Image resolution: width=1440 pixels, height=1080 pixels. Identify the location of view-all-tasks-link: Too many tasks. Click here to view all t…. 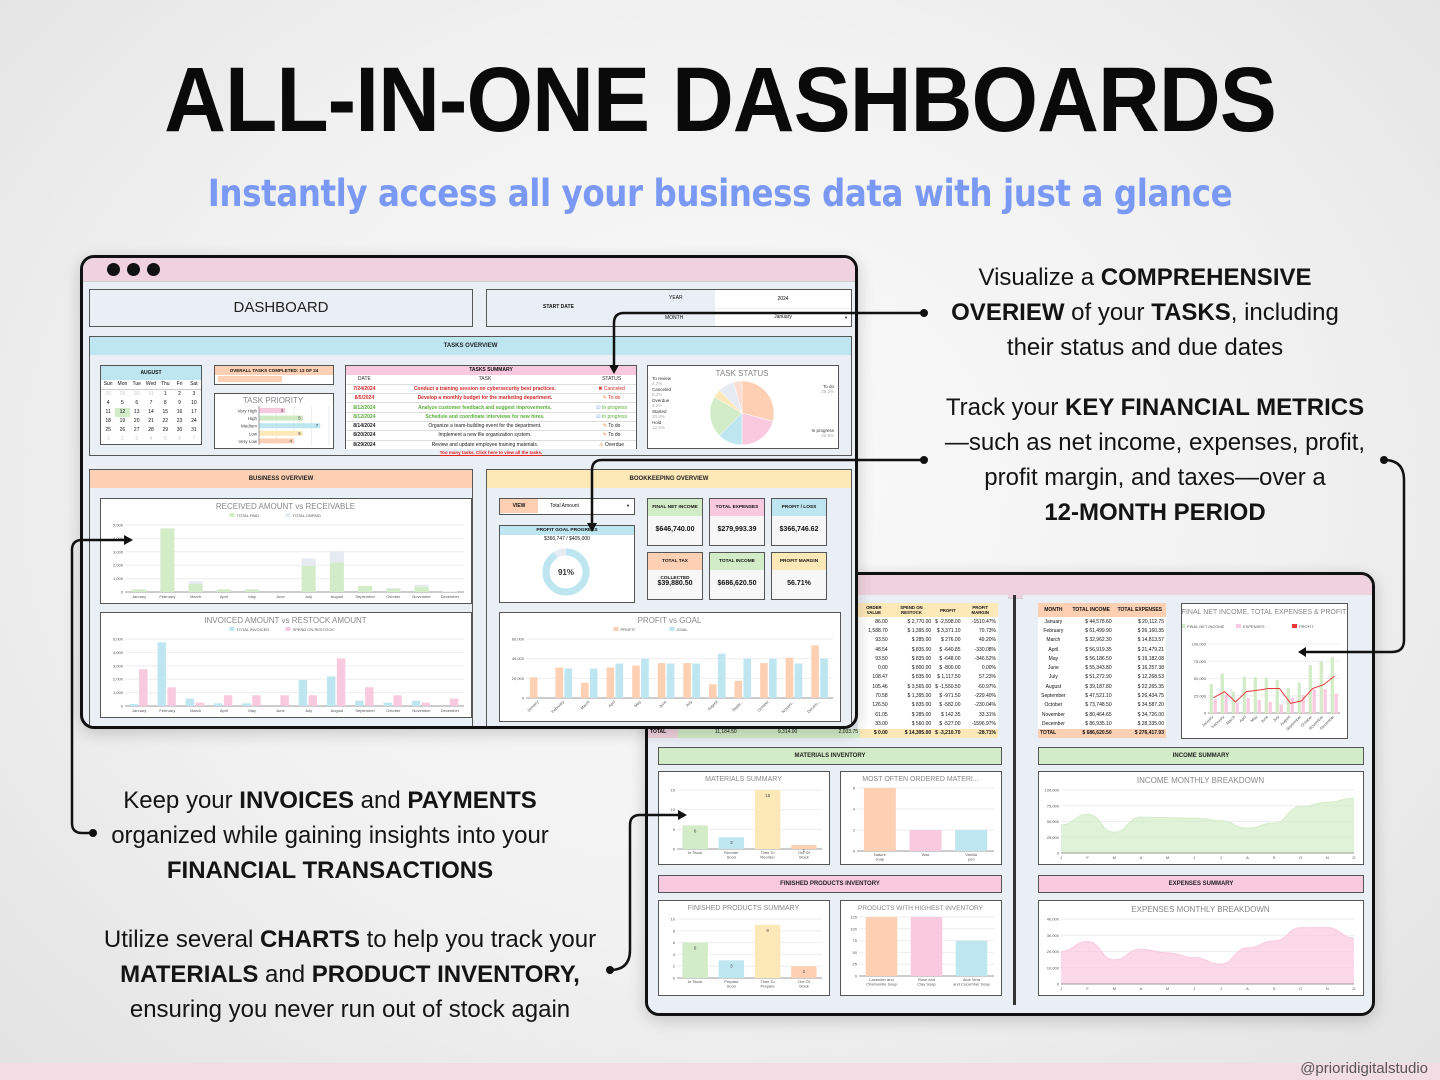
(491, 452).